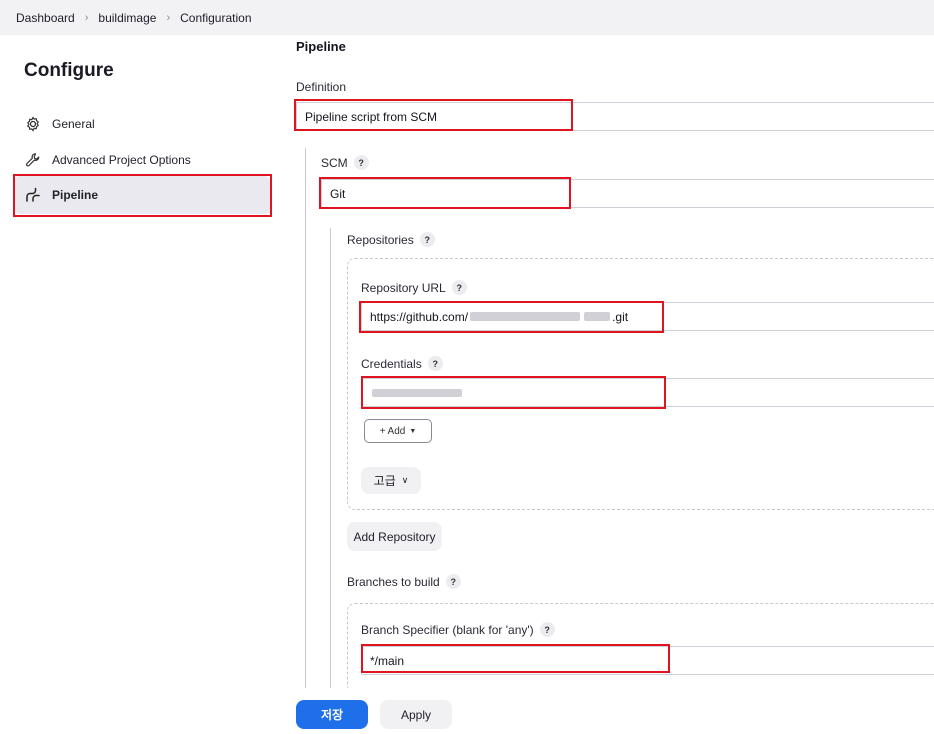  What do you see at coordinates (402, 363) in the screenshot?
I see `credentials-label: Credentials ?` at bounding box center [402, 363].